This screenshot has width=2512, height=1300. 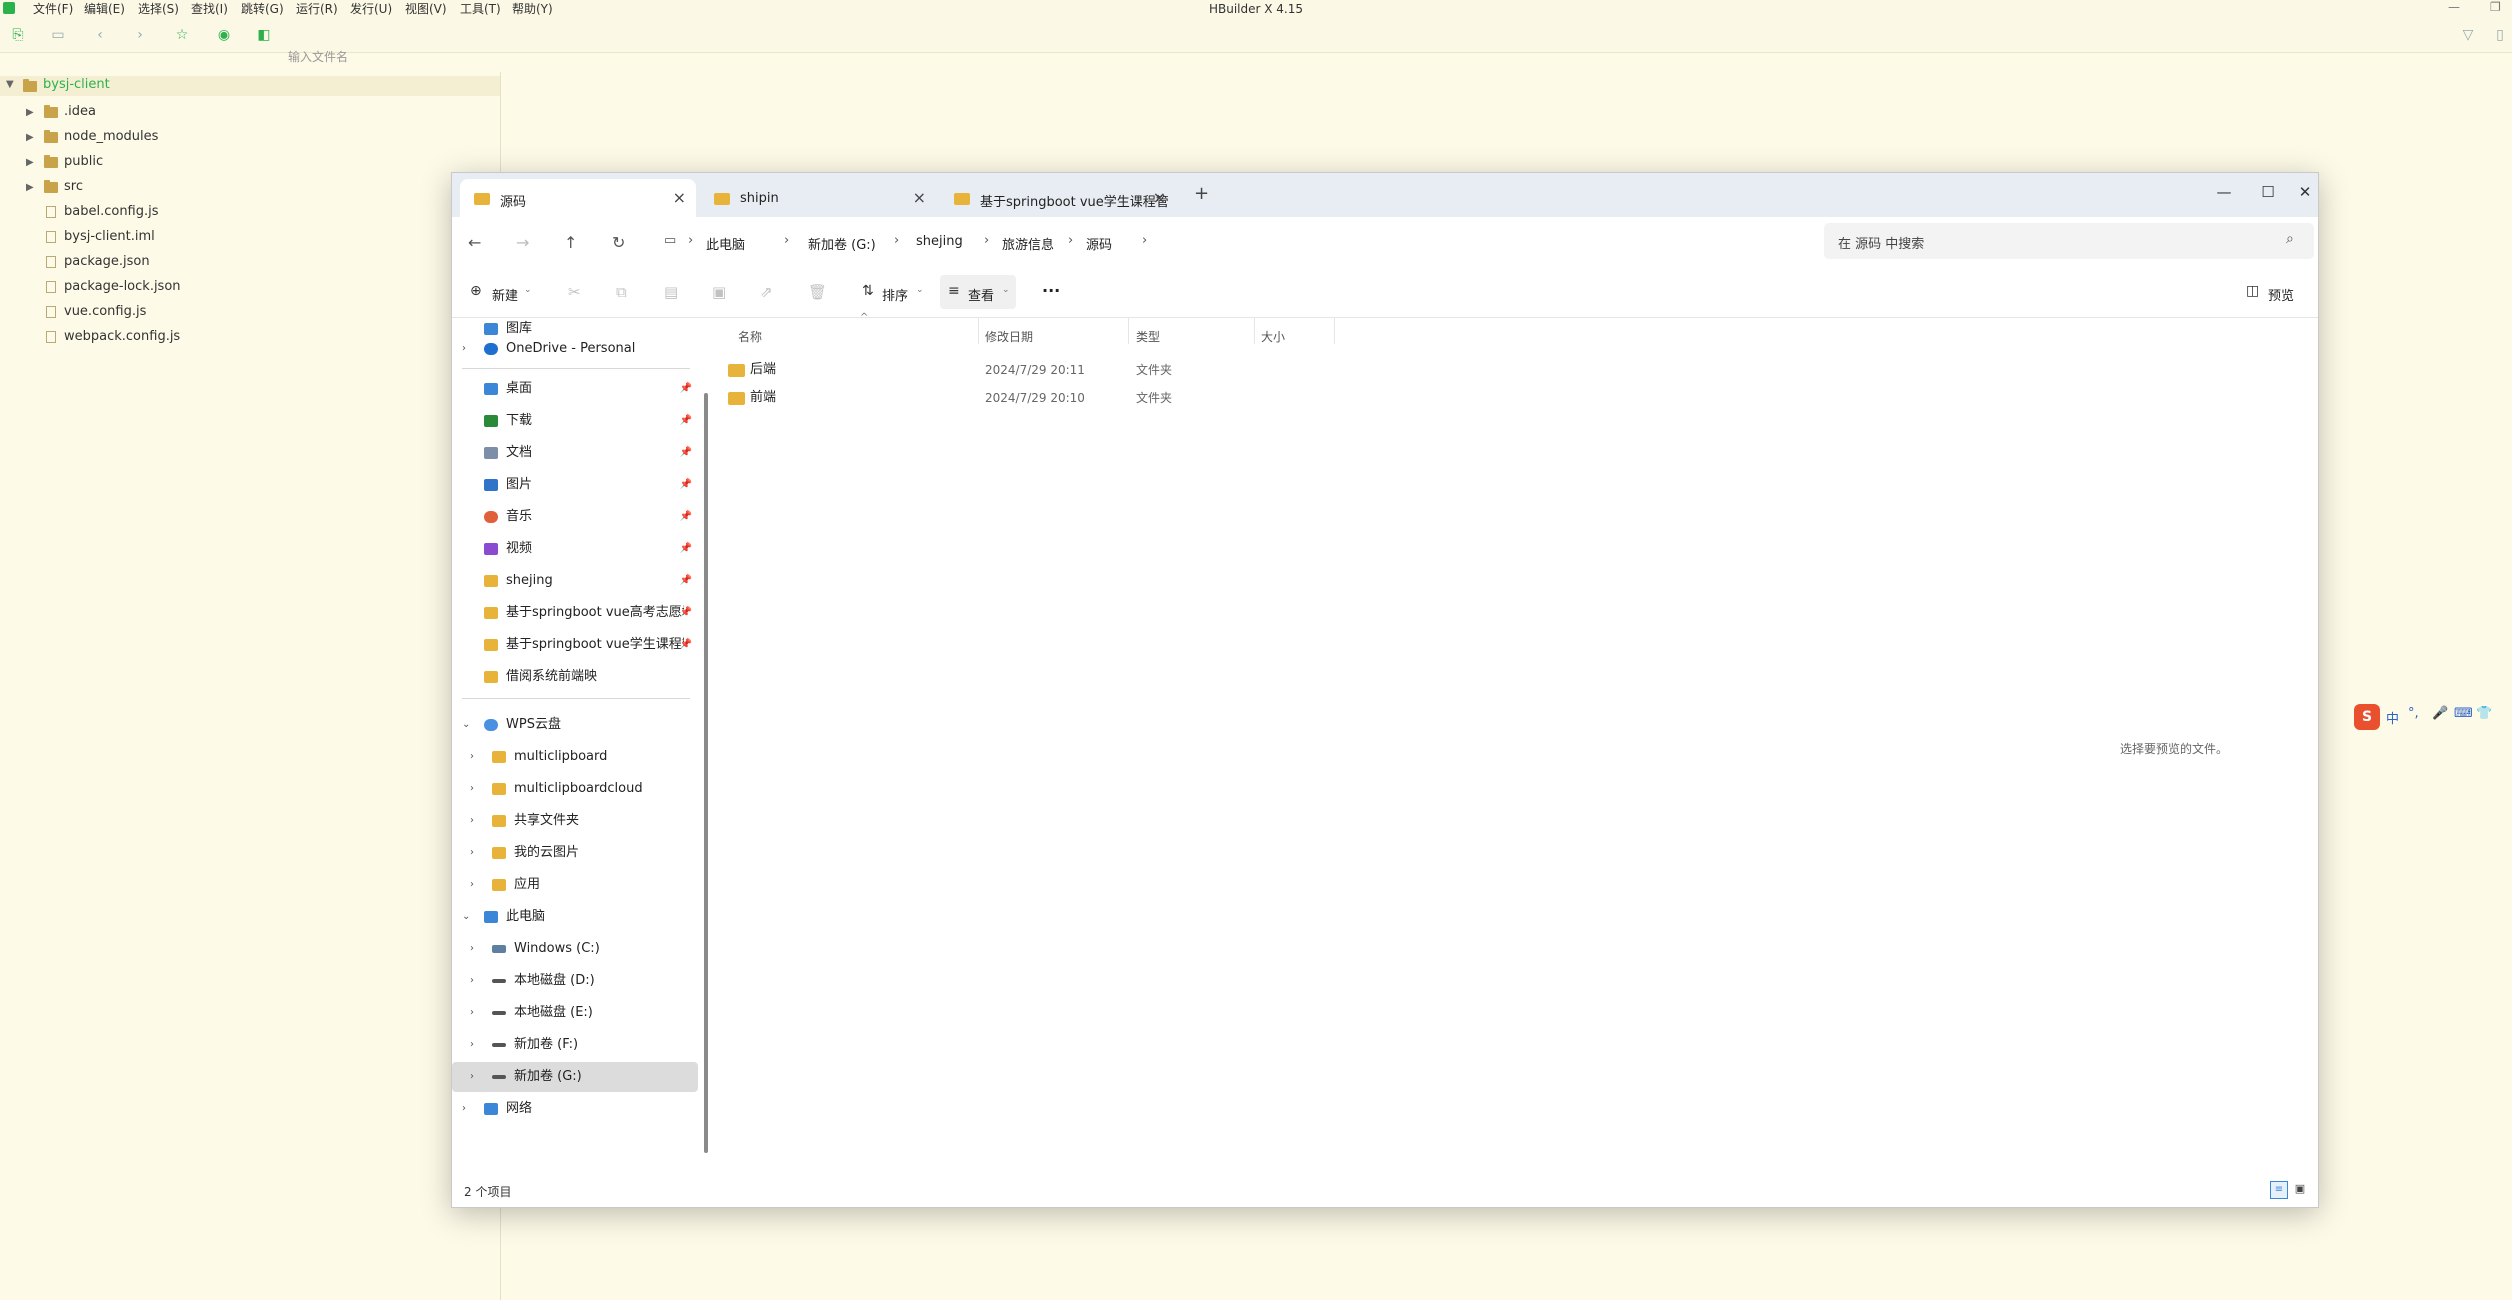 What do you see at coordinates (250, 86) in the screenshot?
I see `project-root-row: ▼ bysj-client` at bounding box center [250, 86].